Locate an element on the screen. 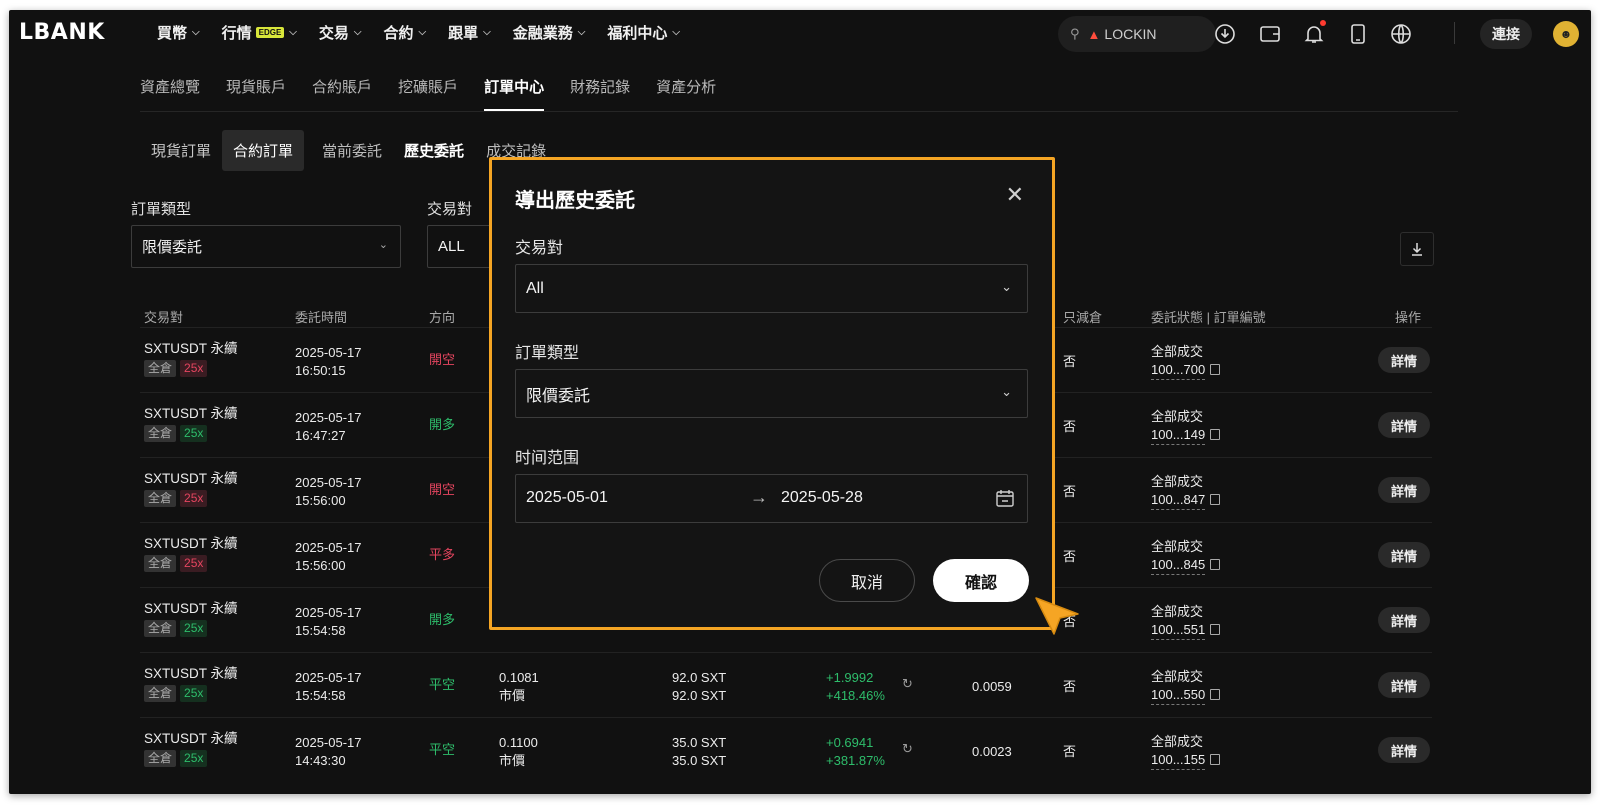 This screenshot has height=807, width=1600. avatar: ☻ is located at coordinates (1566, 34).